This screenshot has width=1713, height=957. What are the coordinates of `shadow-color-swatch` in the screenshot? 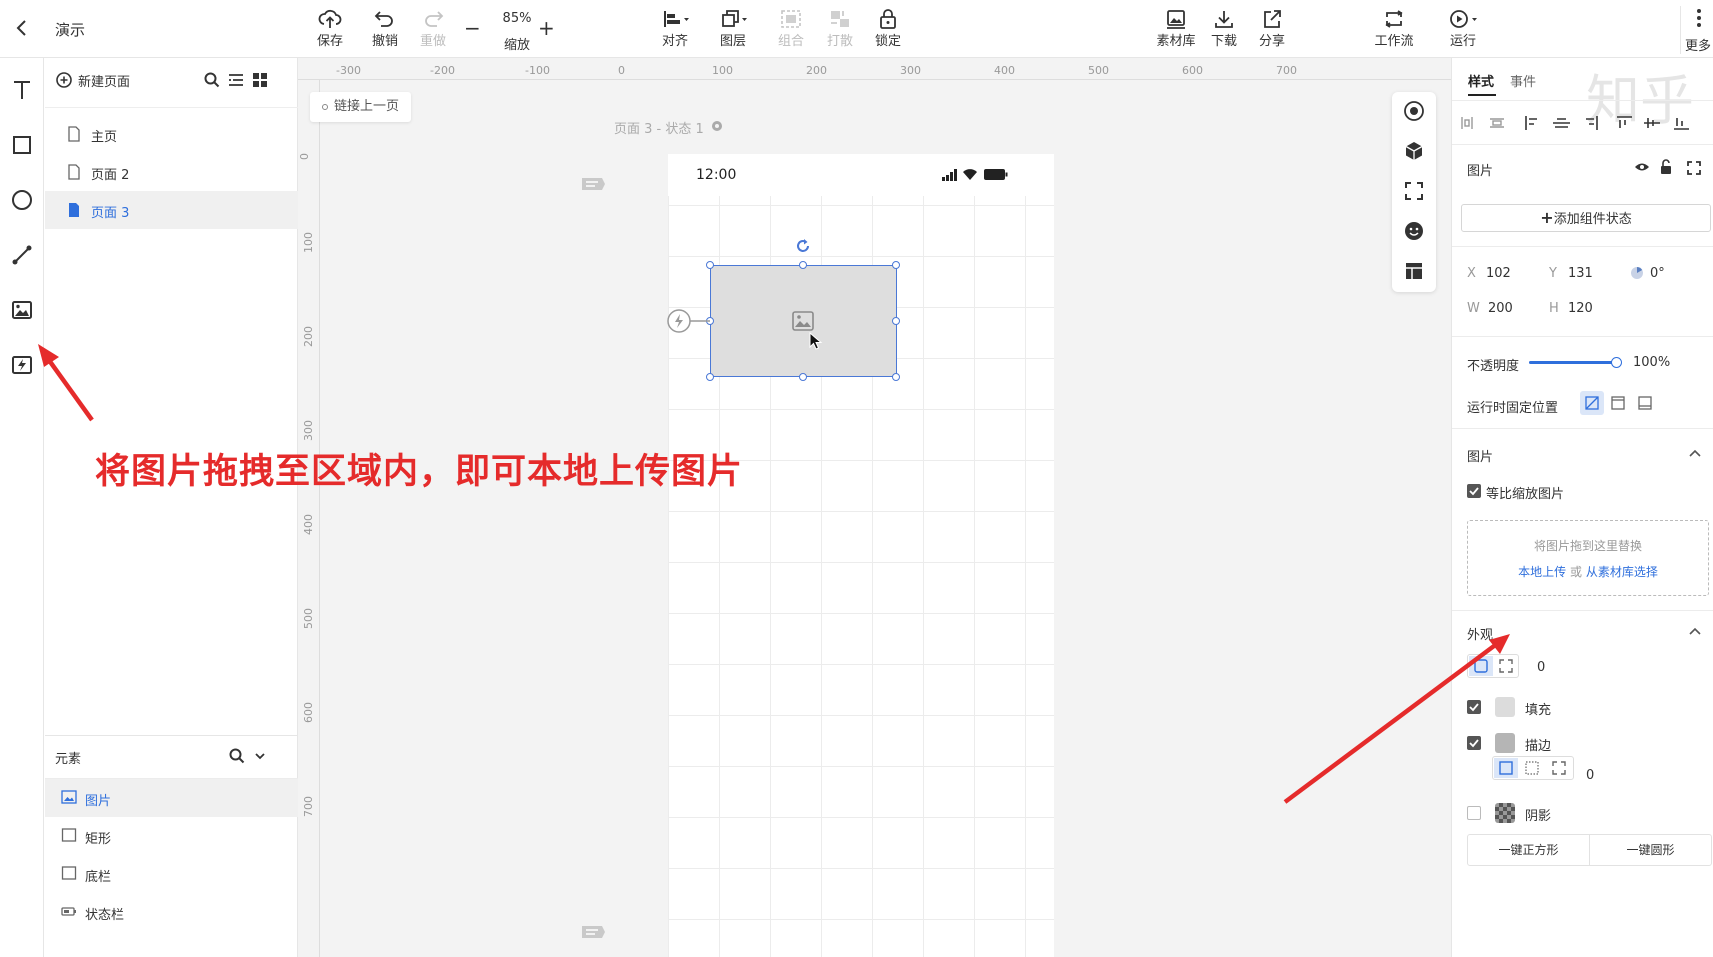 It's located at (1505, 813).